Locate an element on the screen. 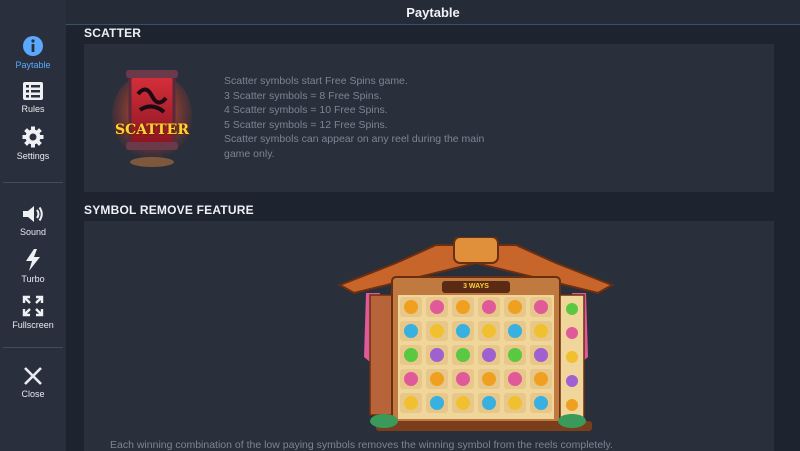 The width and height of the screenshot is (800, 451). sidebar-item-sound: Sound is located at coordinates (33, 220).